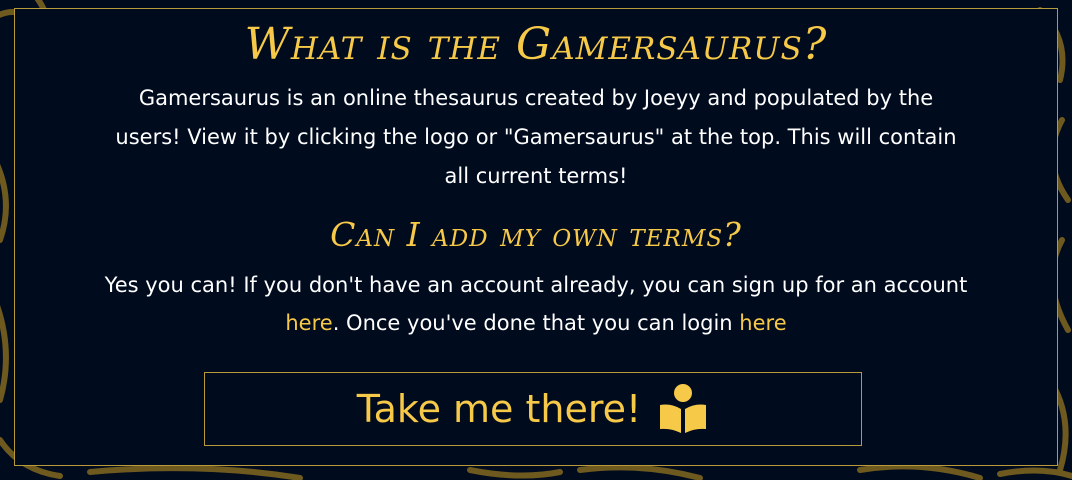 This screenshot has height=480, width=1072. I want to click on signup-link: here, so click(308, 323).